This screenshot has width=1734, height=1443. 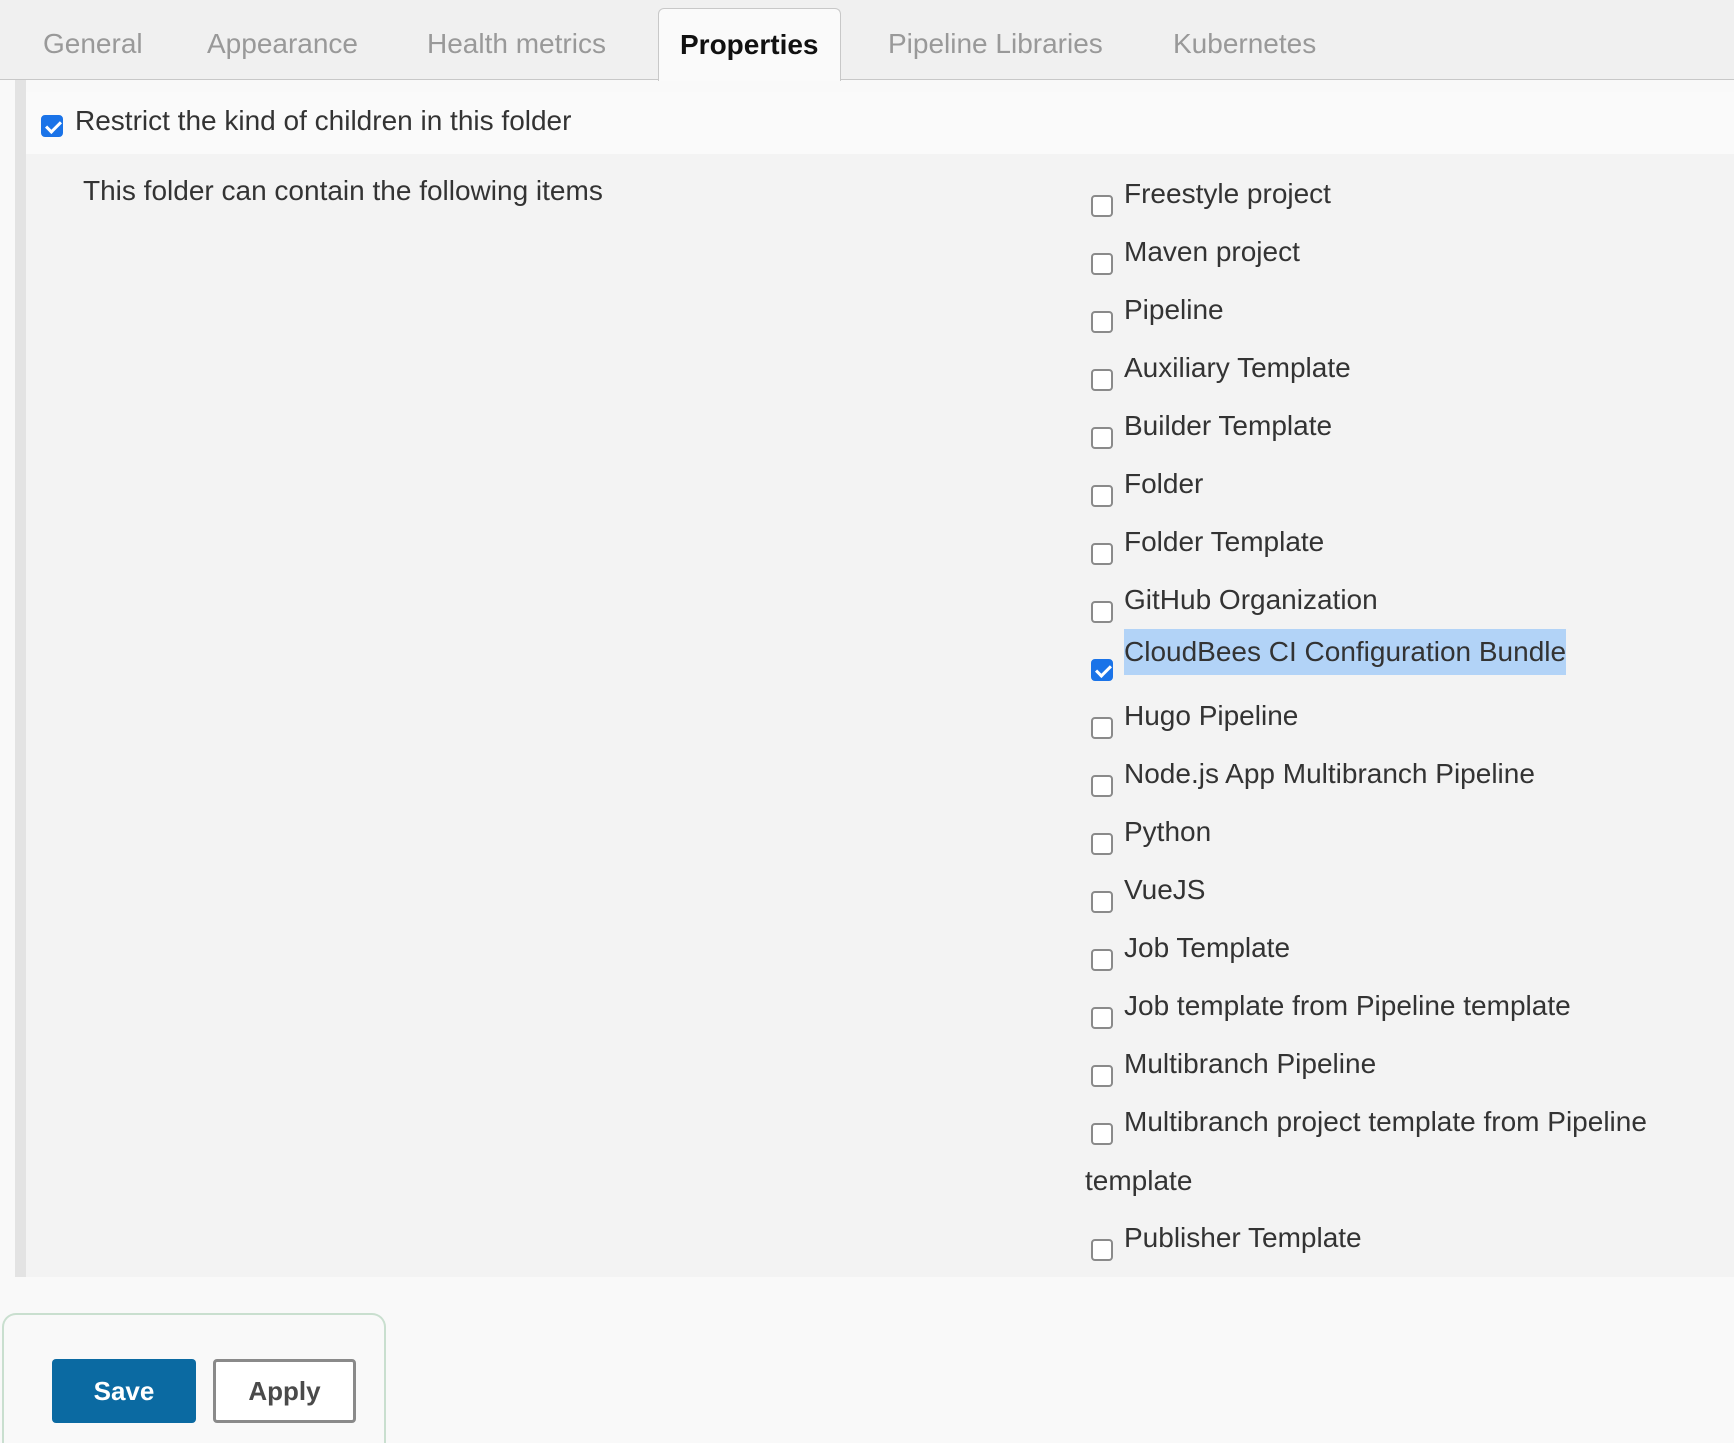 What do you see at coordinates (1102, 1076) in the screenshot?
I see `item-checkbox-multibranch-pipeline` at bounding box center [1102, 1076].